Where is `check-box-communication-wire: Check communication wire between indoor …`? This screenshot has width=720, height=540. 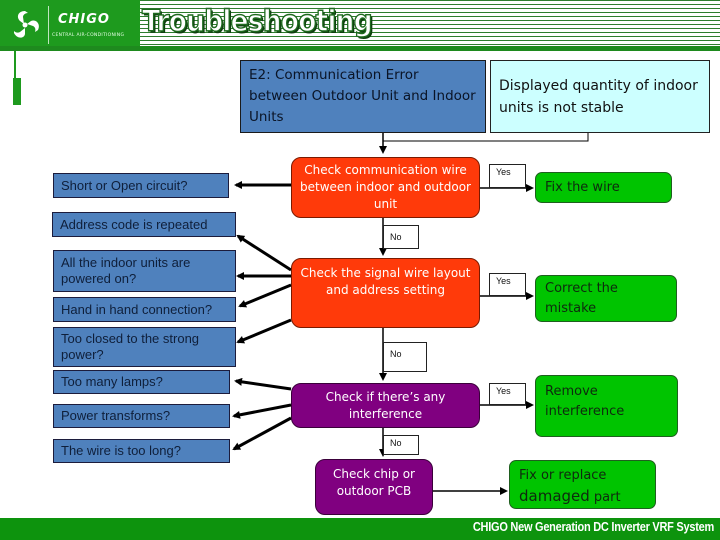
check-box-communication-wire: Check communication wire between indoor … is located at coordinates (385, 187).